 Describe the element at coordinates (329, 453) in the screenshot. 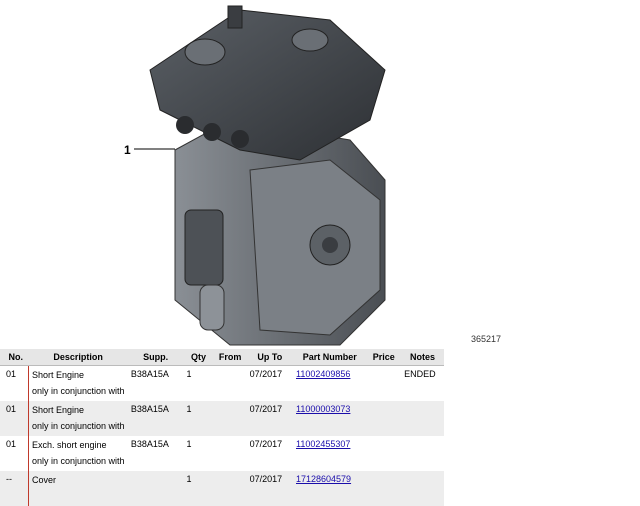

I see `row-part-number: 11002455307` at that location.